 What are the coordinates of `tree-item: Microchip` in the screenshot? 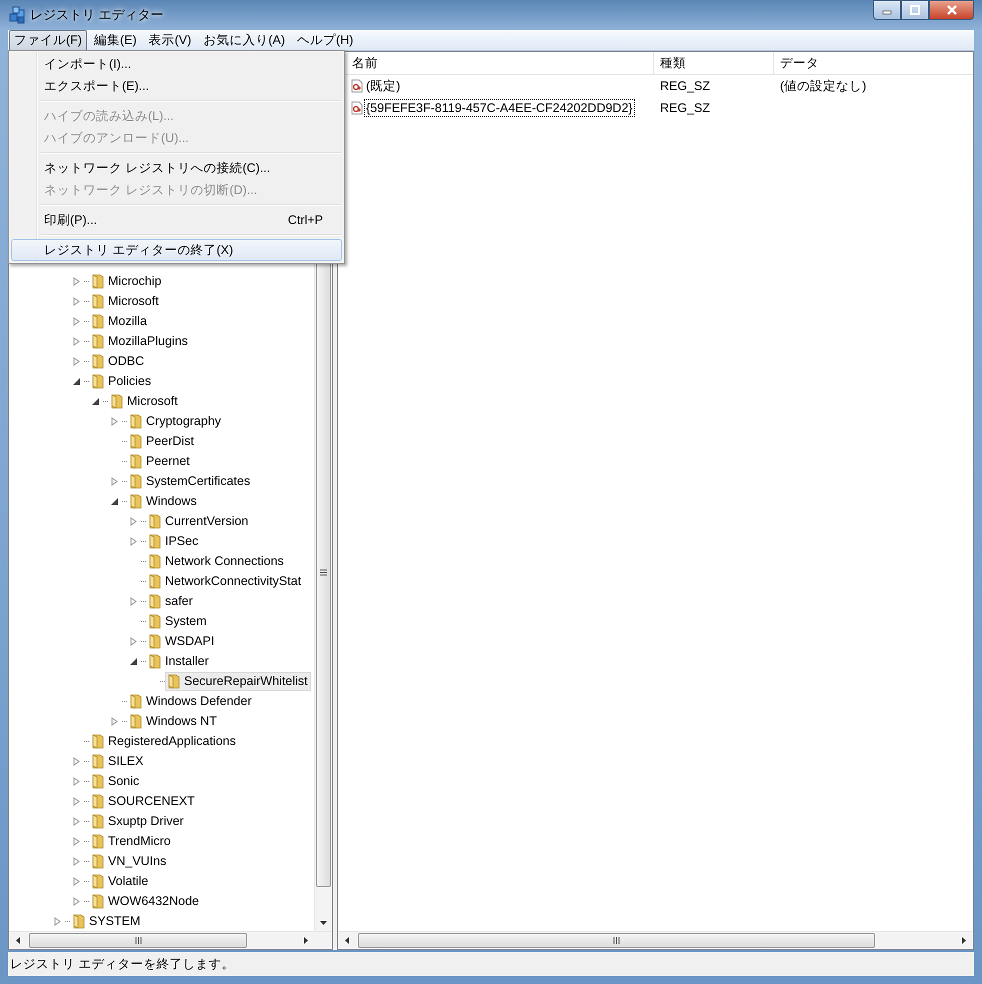 It's located at (135, 281).